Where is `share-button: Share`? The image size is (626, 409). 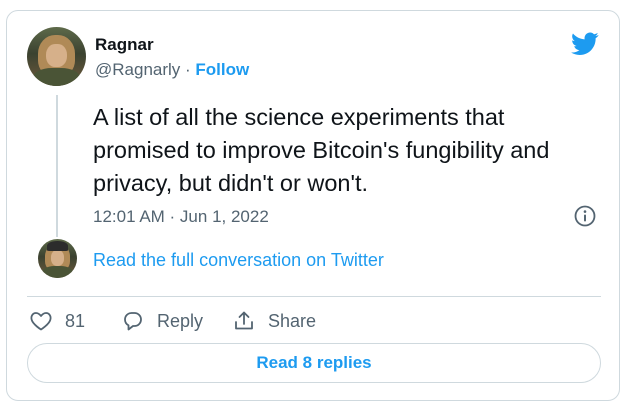 share-button: Share is located at coordinates (274, 321).